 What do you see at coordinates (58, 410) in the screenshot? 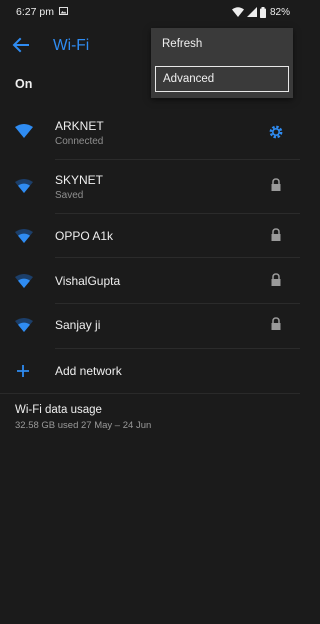
I see `usage-title: Wi-Fi data usage` at bounding box center [58, 410].